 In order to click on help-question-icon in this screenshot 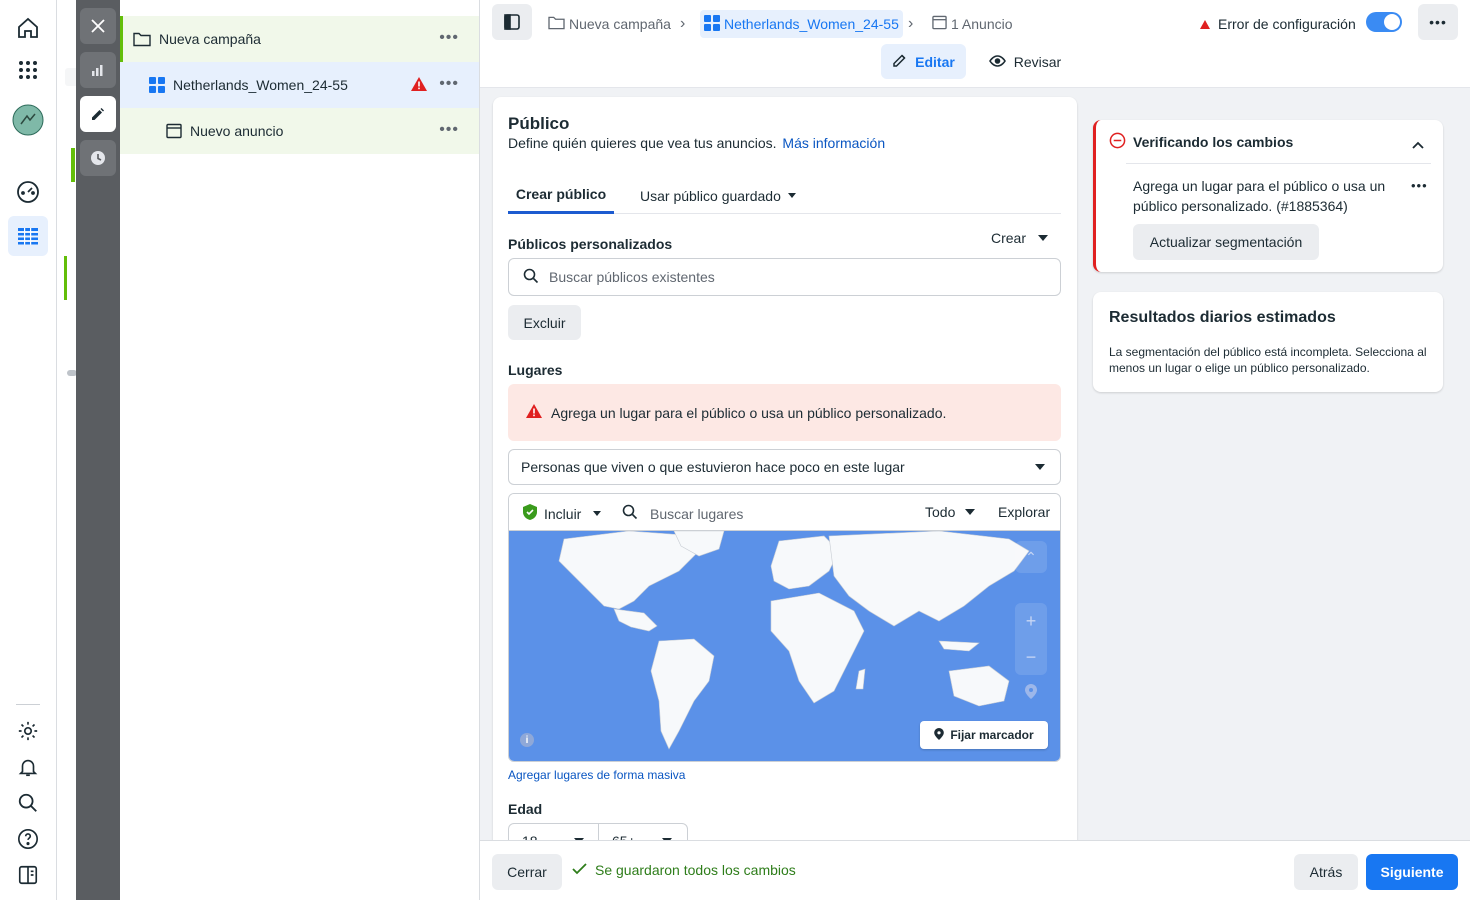, I will do `click(28, 839)`.